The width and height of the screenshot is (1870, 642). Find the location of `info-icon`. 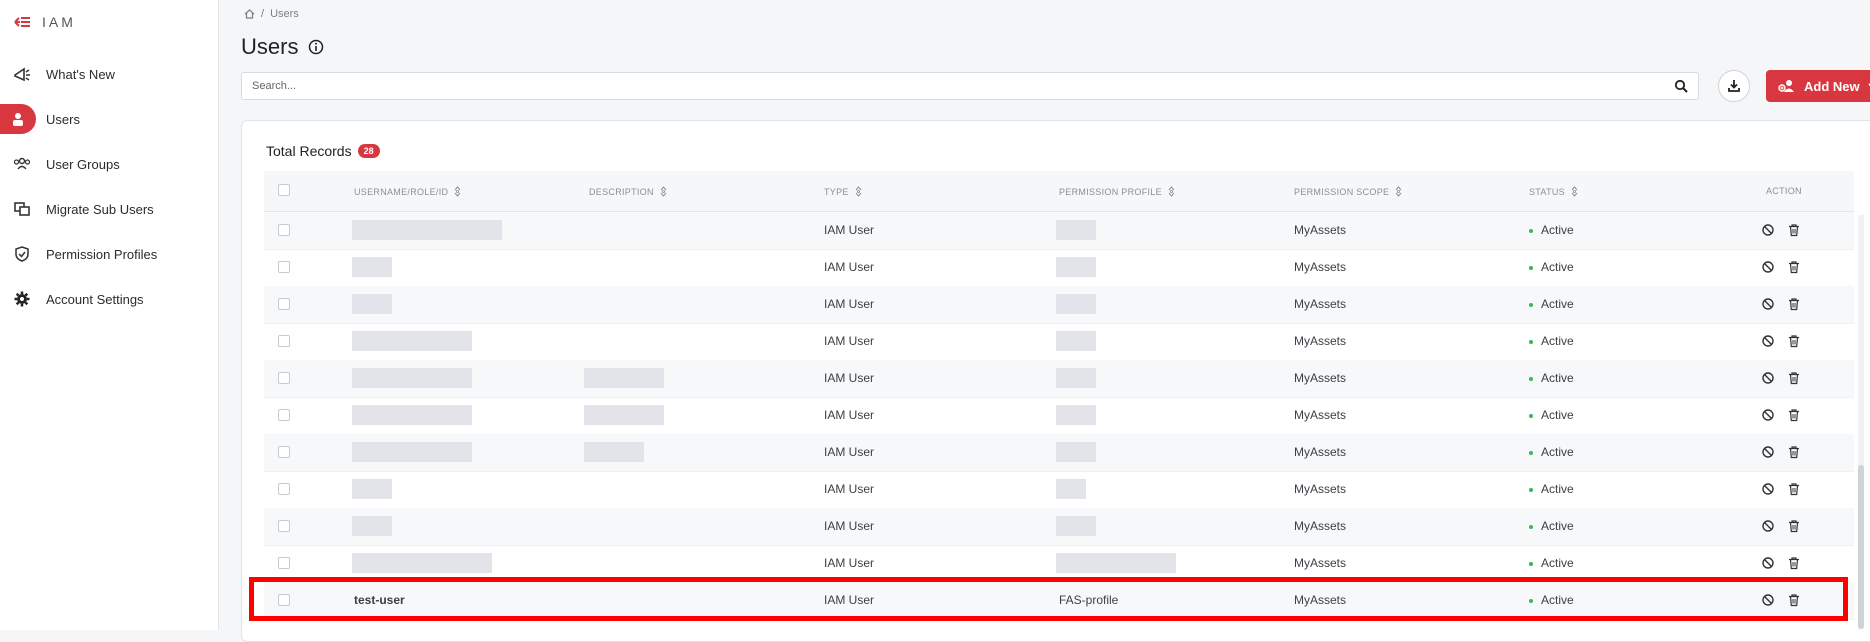

info-icon is located at coordinates (316, 47).